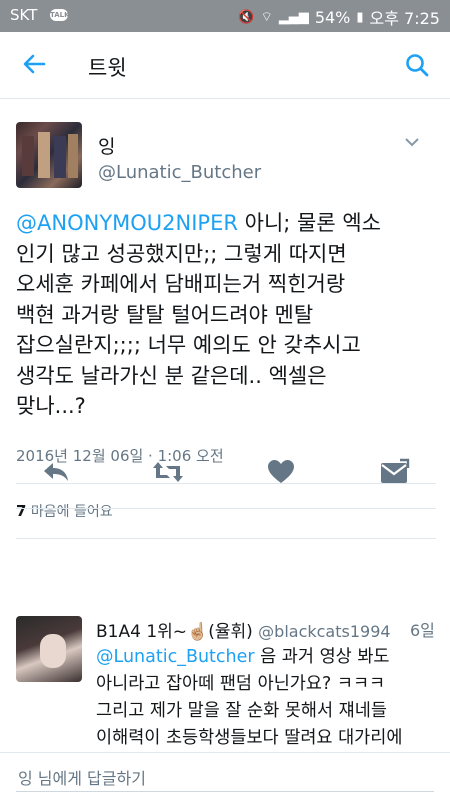 Image resolution: width=450 pixels, height=801 pixels. I want to click on retweet-icon, so click(168, 473).